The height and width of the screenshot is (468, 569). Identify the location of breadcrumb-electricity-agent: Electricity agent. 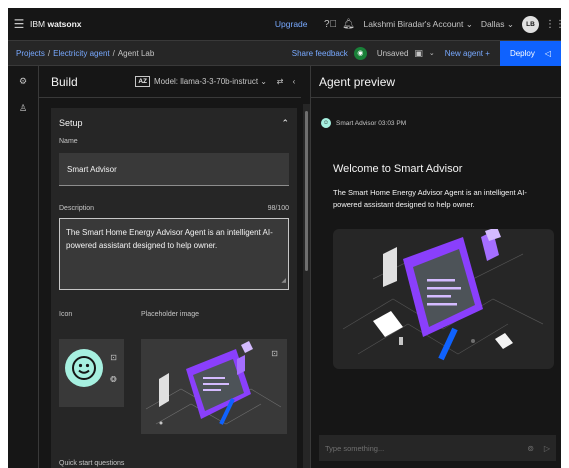
(81, 53).